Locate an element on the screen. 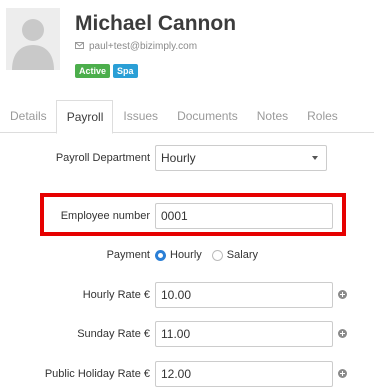 Image resolution: width=374 pixels, height=388 pixels. add-sunday-rate-icon is located at coordinates (342, 333).